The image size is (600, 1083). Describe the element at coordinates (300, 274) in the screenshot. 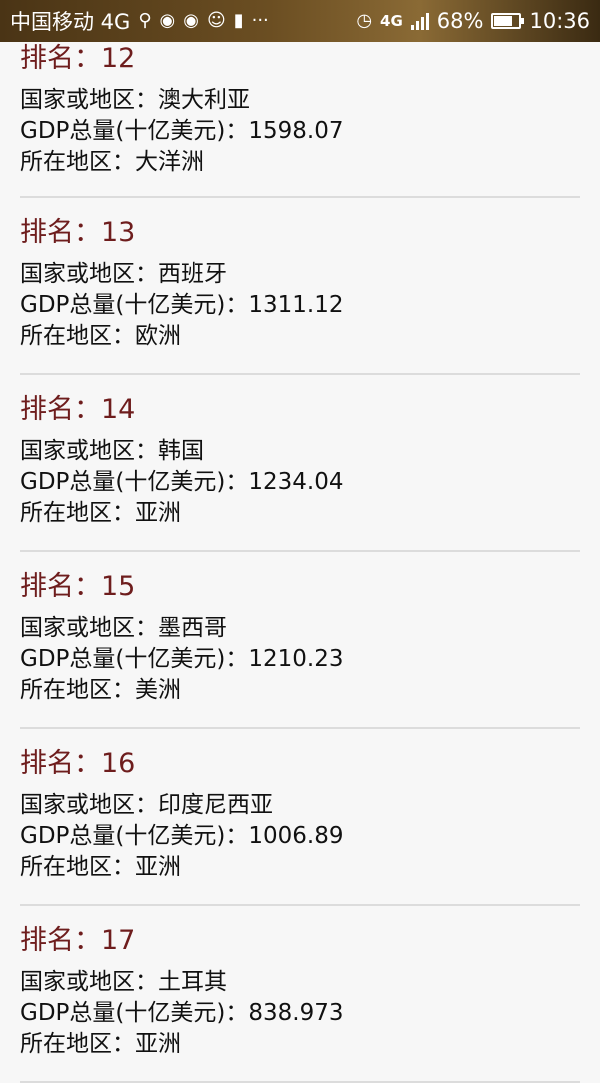

I see `country-line: 国家或地区：西班牙` at that location.